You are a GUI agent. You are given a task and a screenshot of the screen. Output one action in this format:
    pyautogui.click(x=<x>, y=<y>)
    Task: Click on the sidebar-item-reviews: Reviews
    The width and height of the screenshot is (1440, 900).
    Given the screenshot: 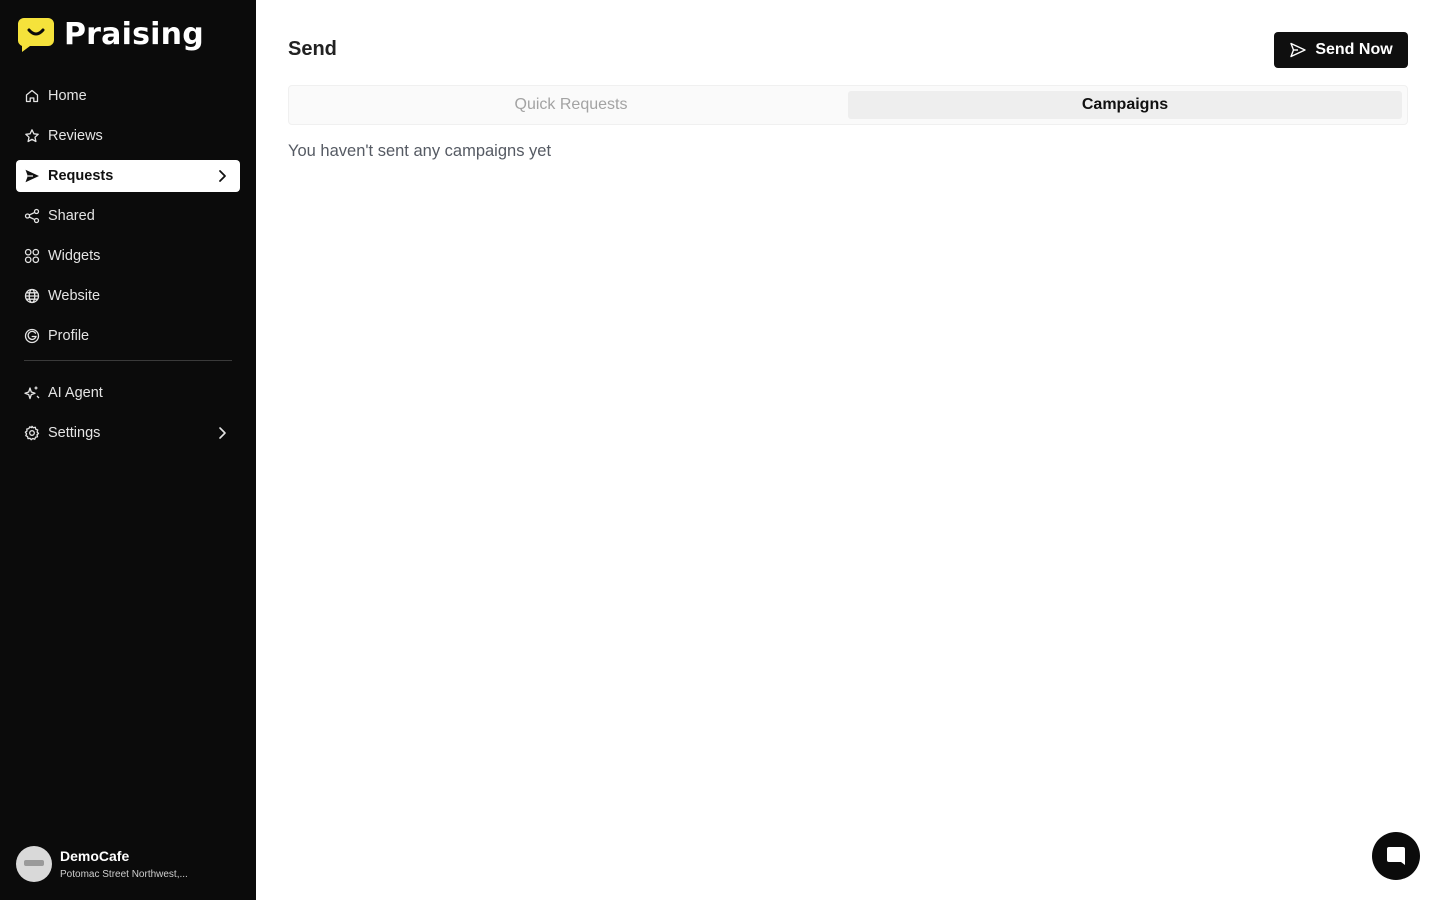 What is the action you would take?
    pyautogui.click(x=128, y=136)
    